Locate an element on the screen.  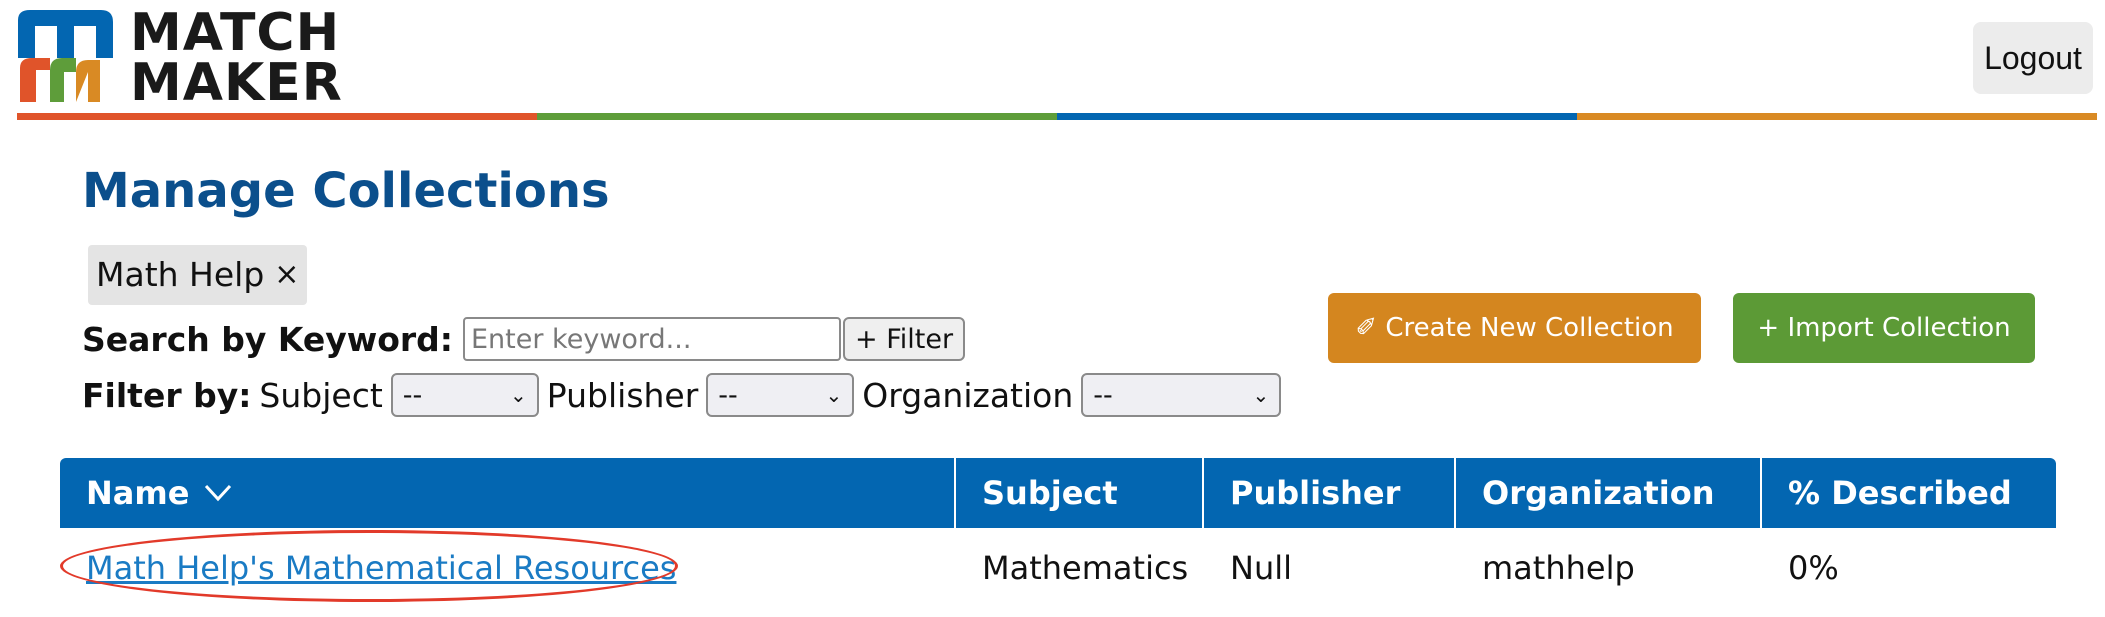
organization-filter-label: Organization is located at coordinates (968, 395).